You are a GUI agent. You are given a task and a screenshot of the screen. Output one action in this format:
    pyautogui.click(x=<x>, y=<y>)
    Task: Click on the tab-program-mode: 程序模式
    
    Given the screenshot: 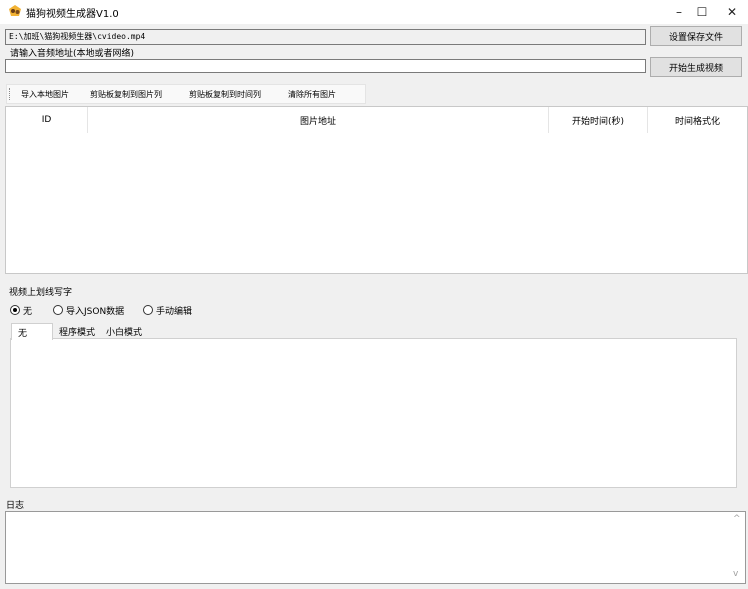 What is the action you would take?
    pyautogui.click(x=77, y=331)
    